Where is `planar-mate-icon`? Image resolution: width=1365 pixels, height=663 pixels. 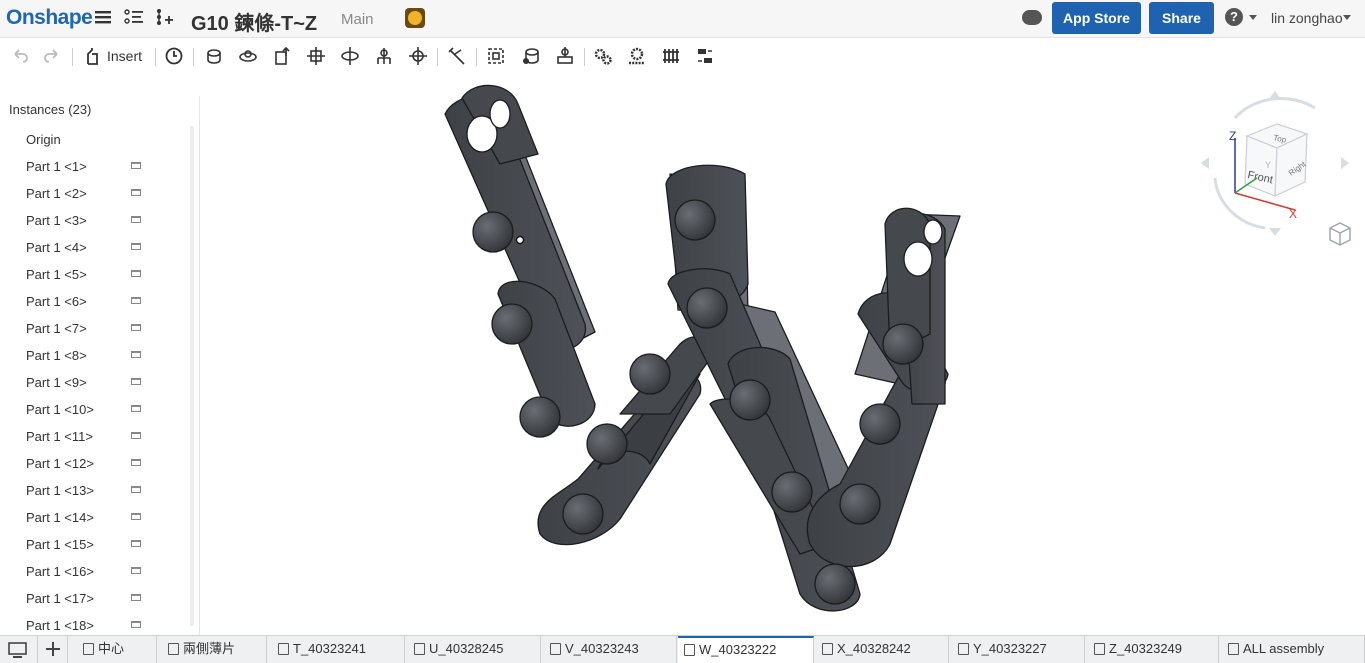 planar-mate-icon is located at coordinates (316, 56).